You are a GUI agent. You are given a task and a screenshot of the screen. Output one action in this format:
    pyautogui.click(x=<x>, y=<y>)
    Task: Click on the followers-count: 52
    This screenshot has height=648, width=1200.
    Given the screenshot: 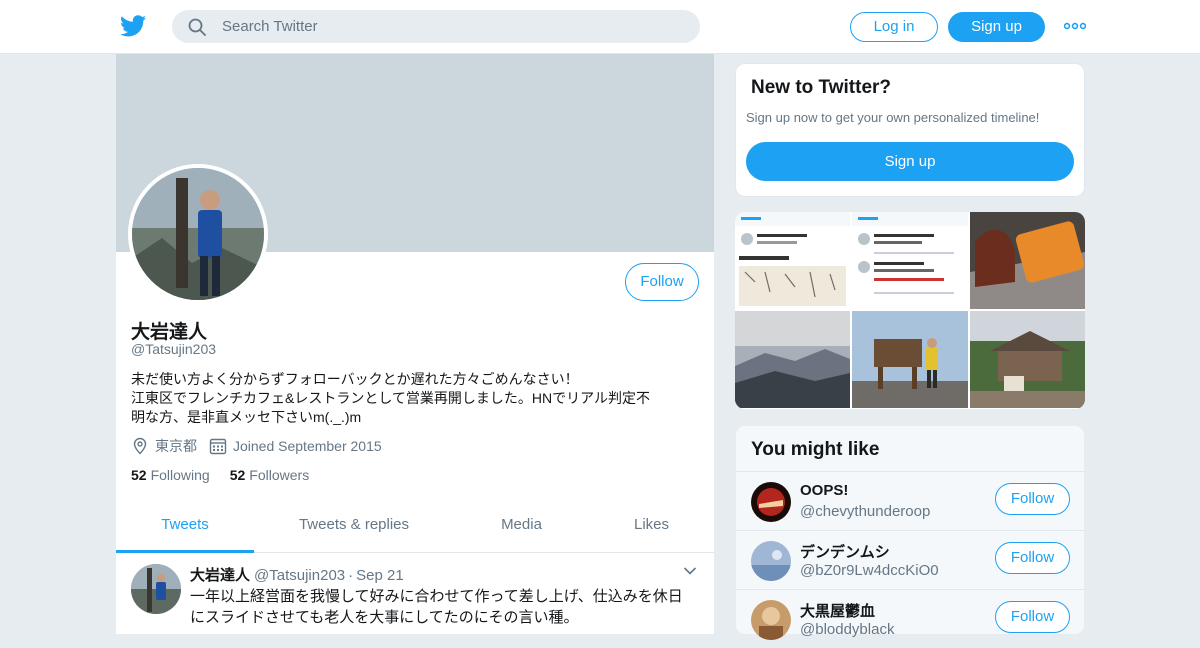 What is the action you would take?
    pyautogui.click(x=237, y=475)
    